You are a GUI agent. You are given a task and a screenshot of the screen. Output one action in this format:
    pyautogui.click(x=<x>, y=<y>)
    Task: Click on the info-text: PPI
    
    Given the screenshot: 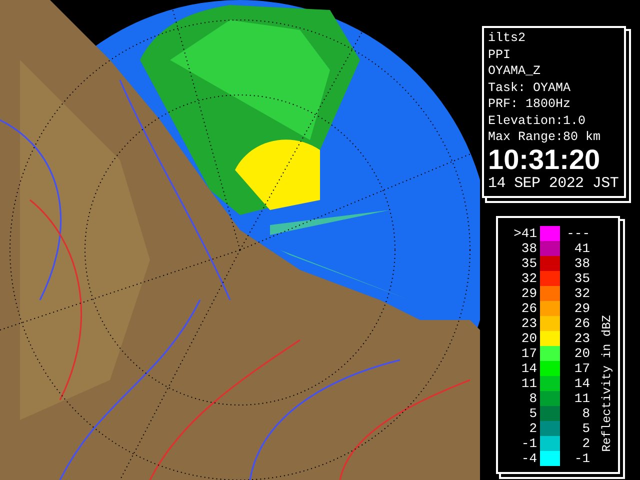 What is the action you would take?
    pyautogui.click(x=499, y=55)
    